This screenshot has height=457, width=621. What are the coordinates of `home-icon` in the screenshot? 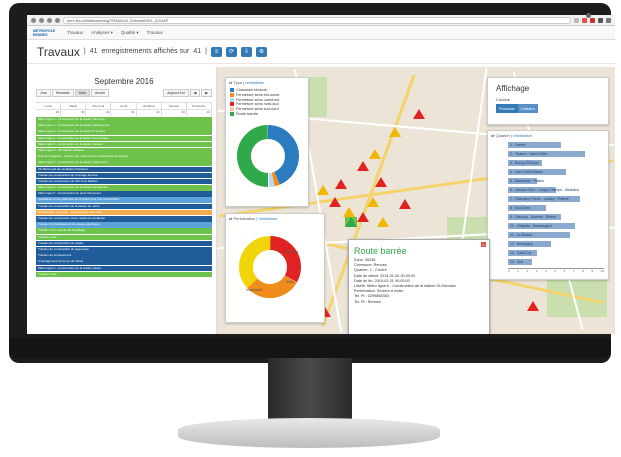 It's located at (57, 20).